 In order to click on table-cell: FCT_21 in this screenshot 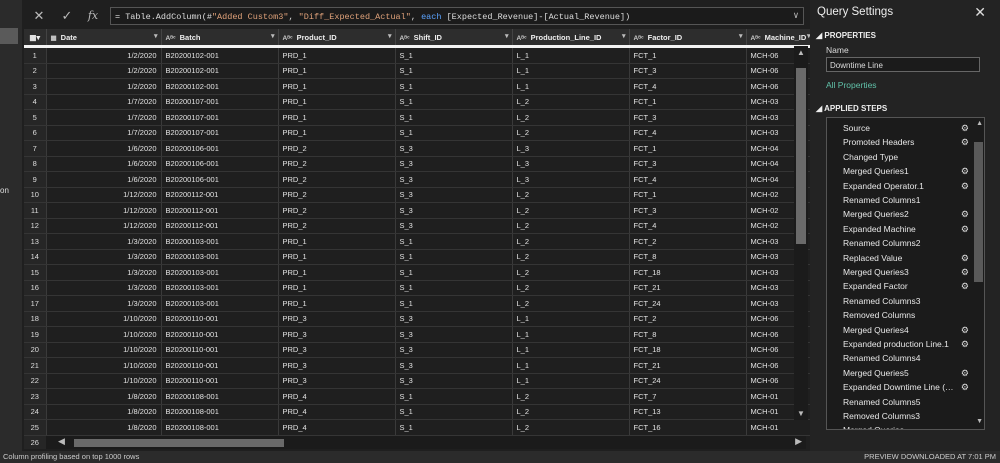, I will do `click(688, 288)`.